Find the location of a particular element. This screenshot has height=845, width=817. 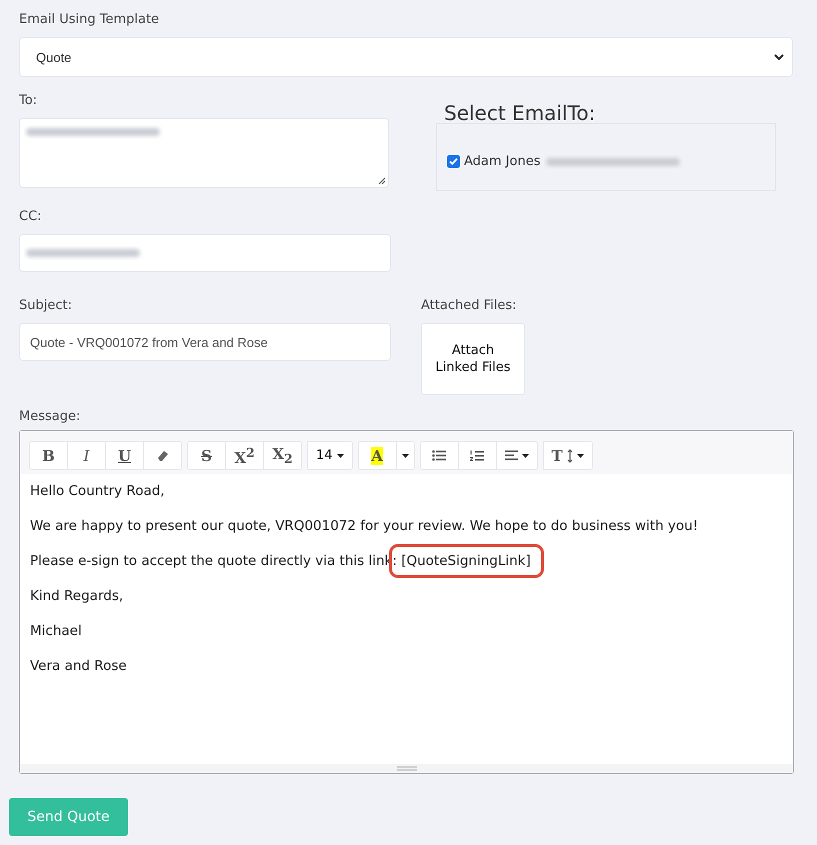

toolbar-button: X$_{2}$ is located at coordinates (282, 455).